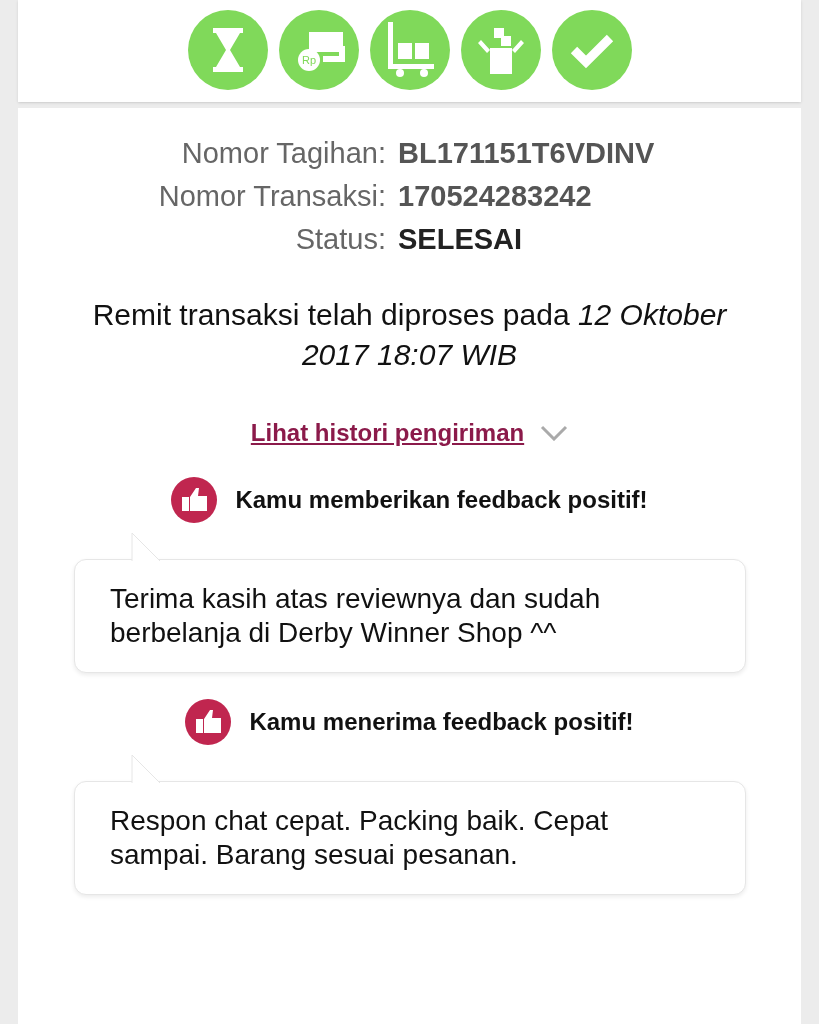  Describe the element at coordinates (387, 433) in the screenshot. I see `history-link: Lihat histori pengiriman` at that location.